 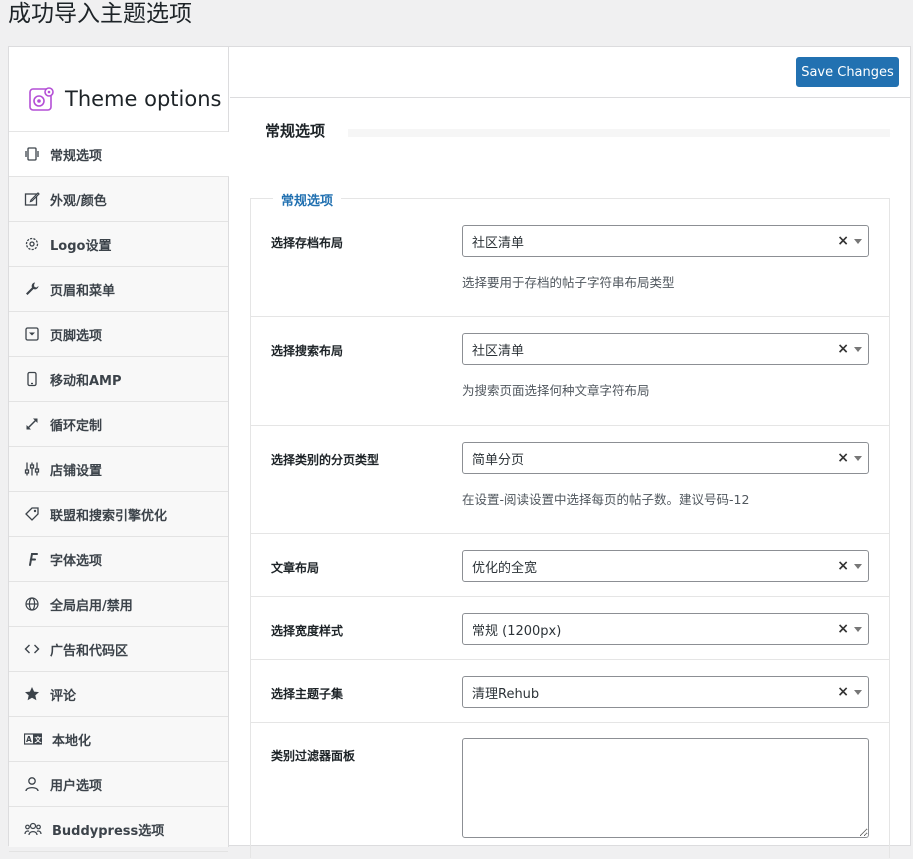 What do you see at coordinates (33, 739) in the screenshot?
I see `translate-icon: A文` at bounding box center [33, 739].